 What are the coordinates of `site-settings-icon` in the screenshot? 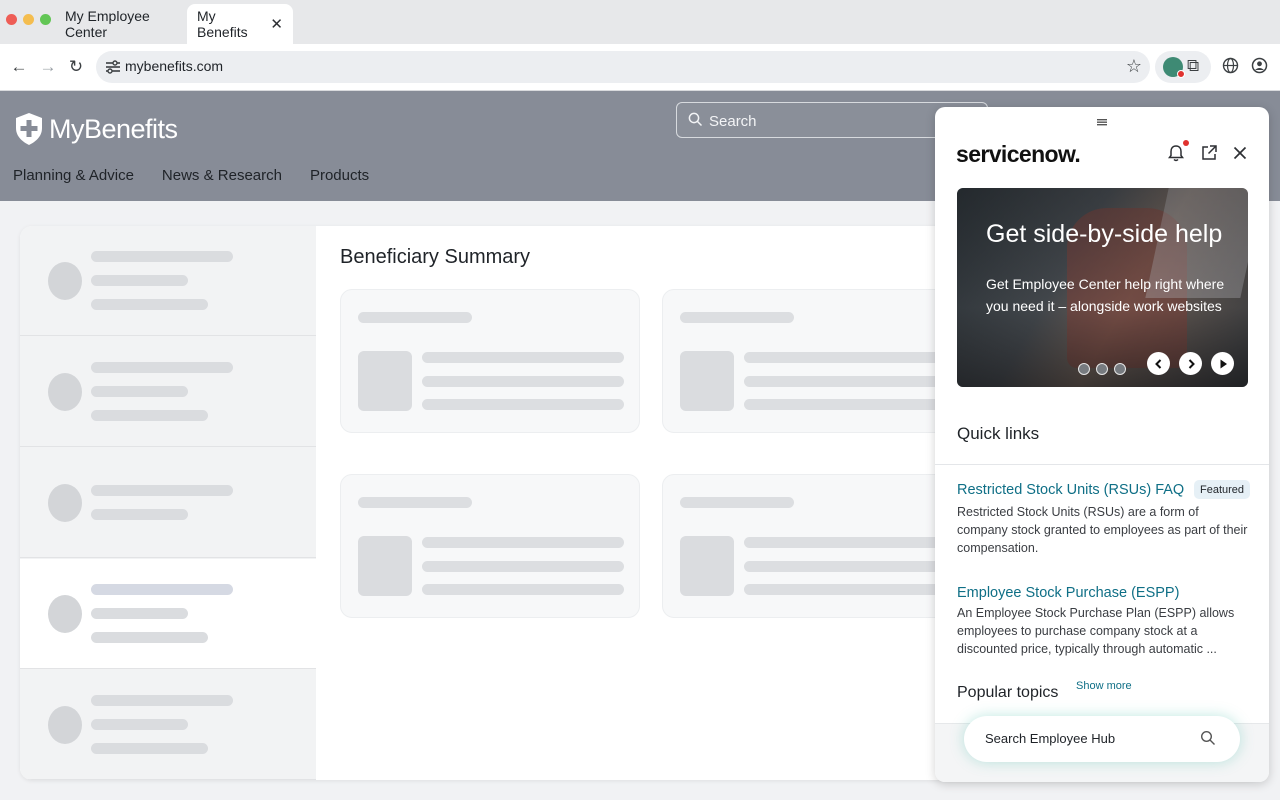 It's located at (113, 67).